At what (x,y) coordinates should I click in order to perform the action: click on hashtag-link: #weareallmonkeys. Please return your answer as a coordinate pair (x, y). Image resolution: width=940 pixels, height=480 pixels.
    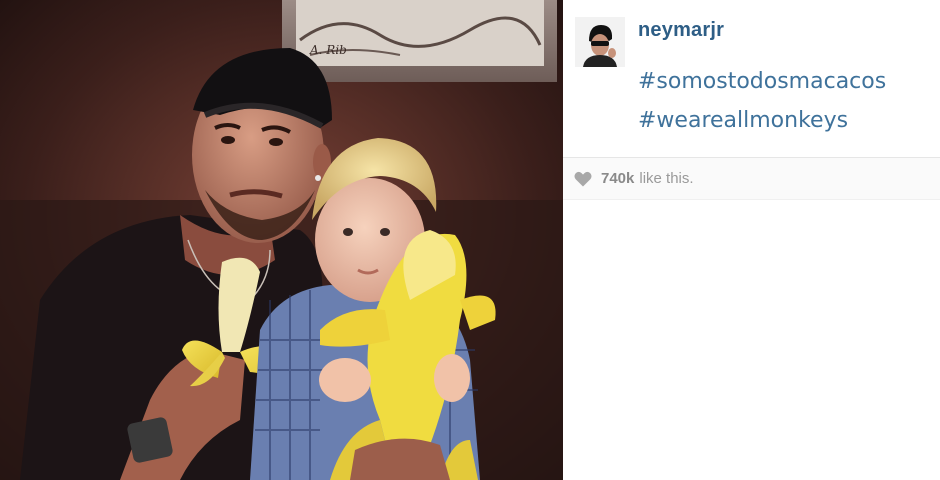
    Looking at the image, I should click on (783, 120).